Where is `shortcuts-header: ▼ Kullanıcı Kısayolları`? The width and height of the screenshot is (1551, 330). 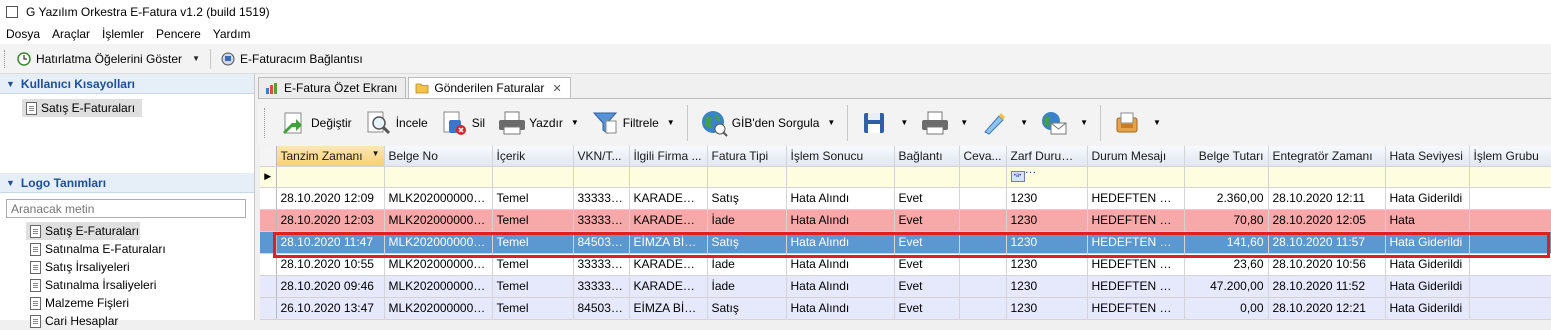 shortcuts-header: ▼ Kullanıcı Kısayolları is located at coordinates (127, 84).